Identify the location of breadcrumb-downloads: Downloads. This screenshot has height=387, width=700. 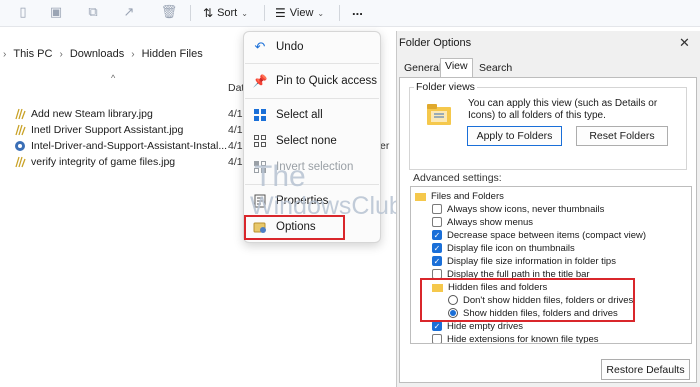
(97, 54).